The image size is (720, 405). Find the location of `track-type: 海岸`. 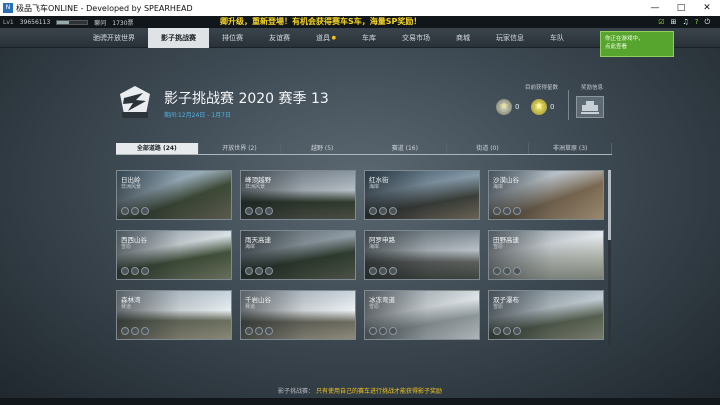

track-type: 海岸 is located at coordinates (250, 247).